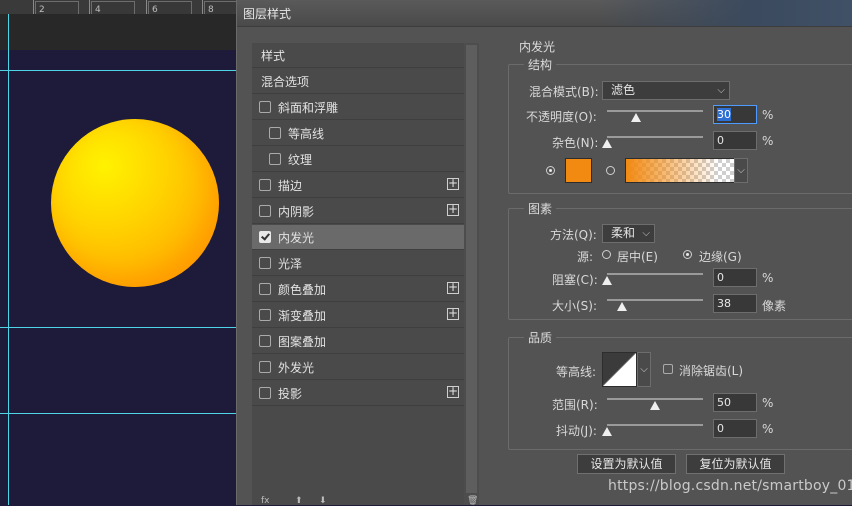  I want to click on style-item-label: 内发光, so click(296, 237).